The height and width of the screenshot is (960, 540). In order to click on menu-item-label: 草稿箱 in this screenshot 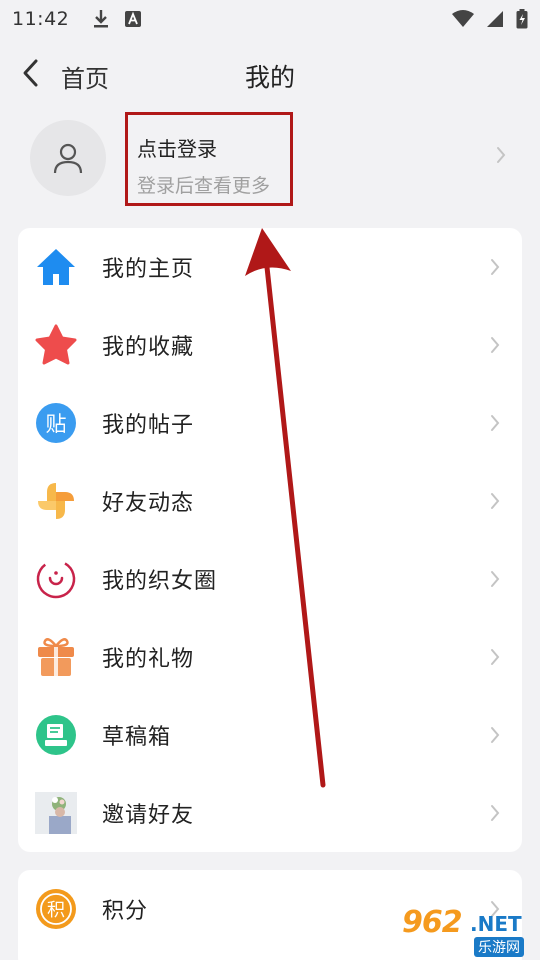, I will do `click(137, 737)`.